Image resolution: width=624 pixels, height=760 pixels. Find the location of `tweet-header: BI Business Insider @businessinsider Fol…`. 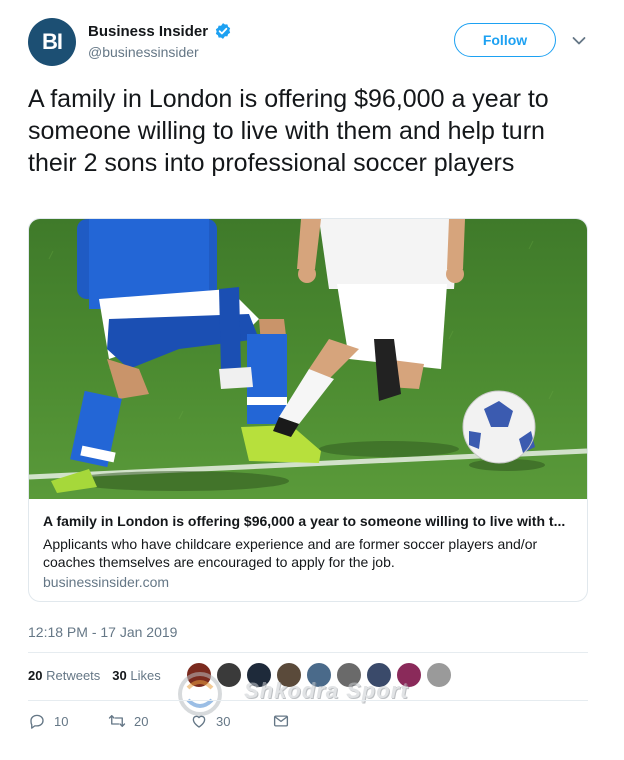

tweet-header: BI Business Insider @businessinsider Fol… is located at coordinates (312, 43).